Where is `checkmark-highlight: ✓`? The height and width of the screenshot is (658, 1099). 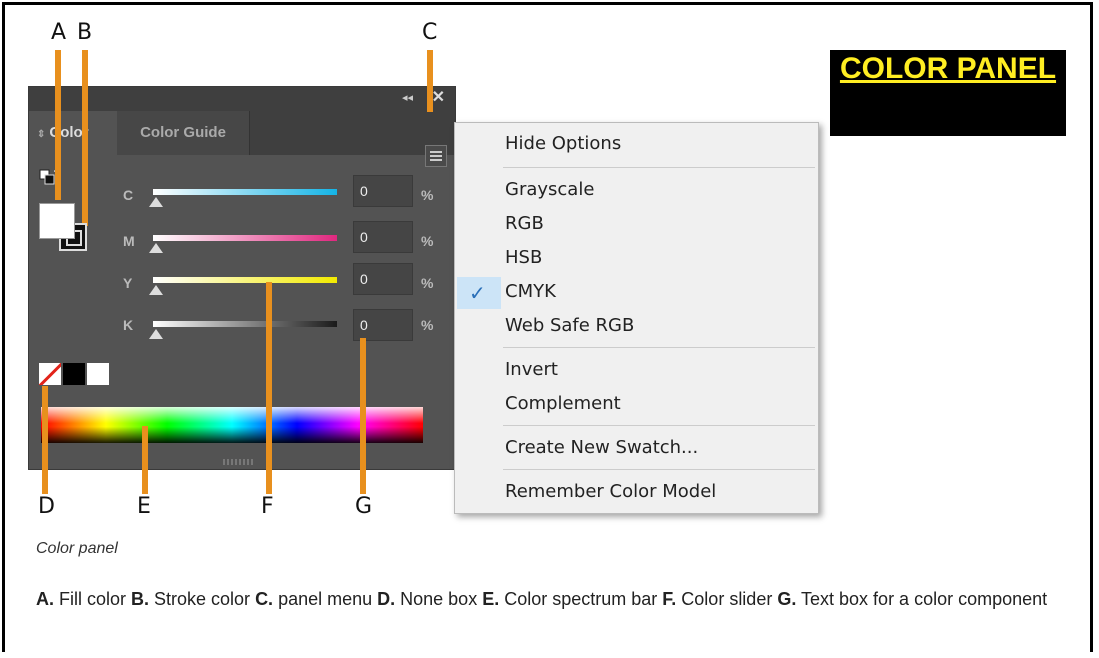 checkmark-highlight: ✓ is located at coordinates (479, 293).